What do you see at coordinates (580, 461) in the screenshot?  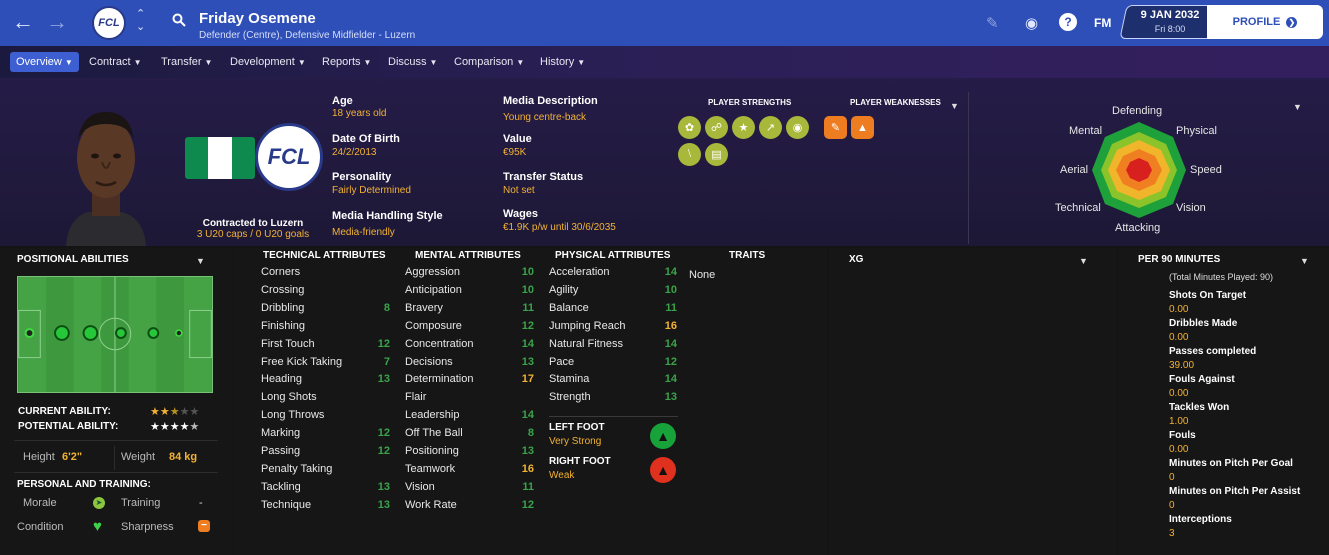 I see `right-foot-label: RIGHT FOOT` at bounding box center [580, 461].